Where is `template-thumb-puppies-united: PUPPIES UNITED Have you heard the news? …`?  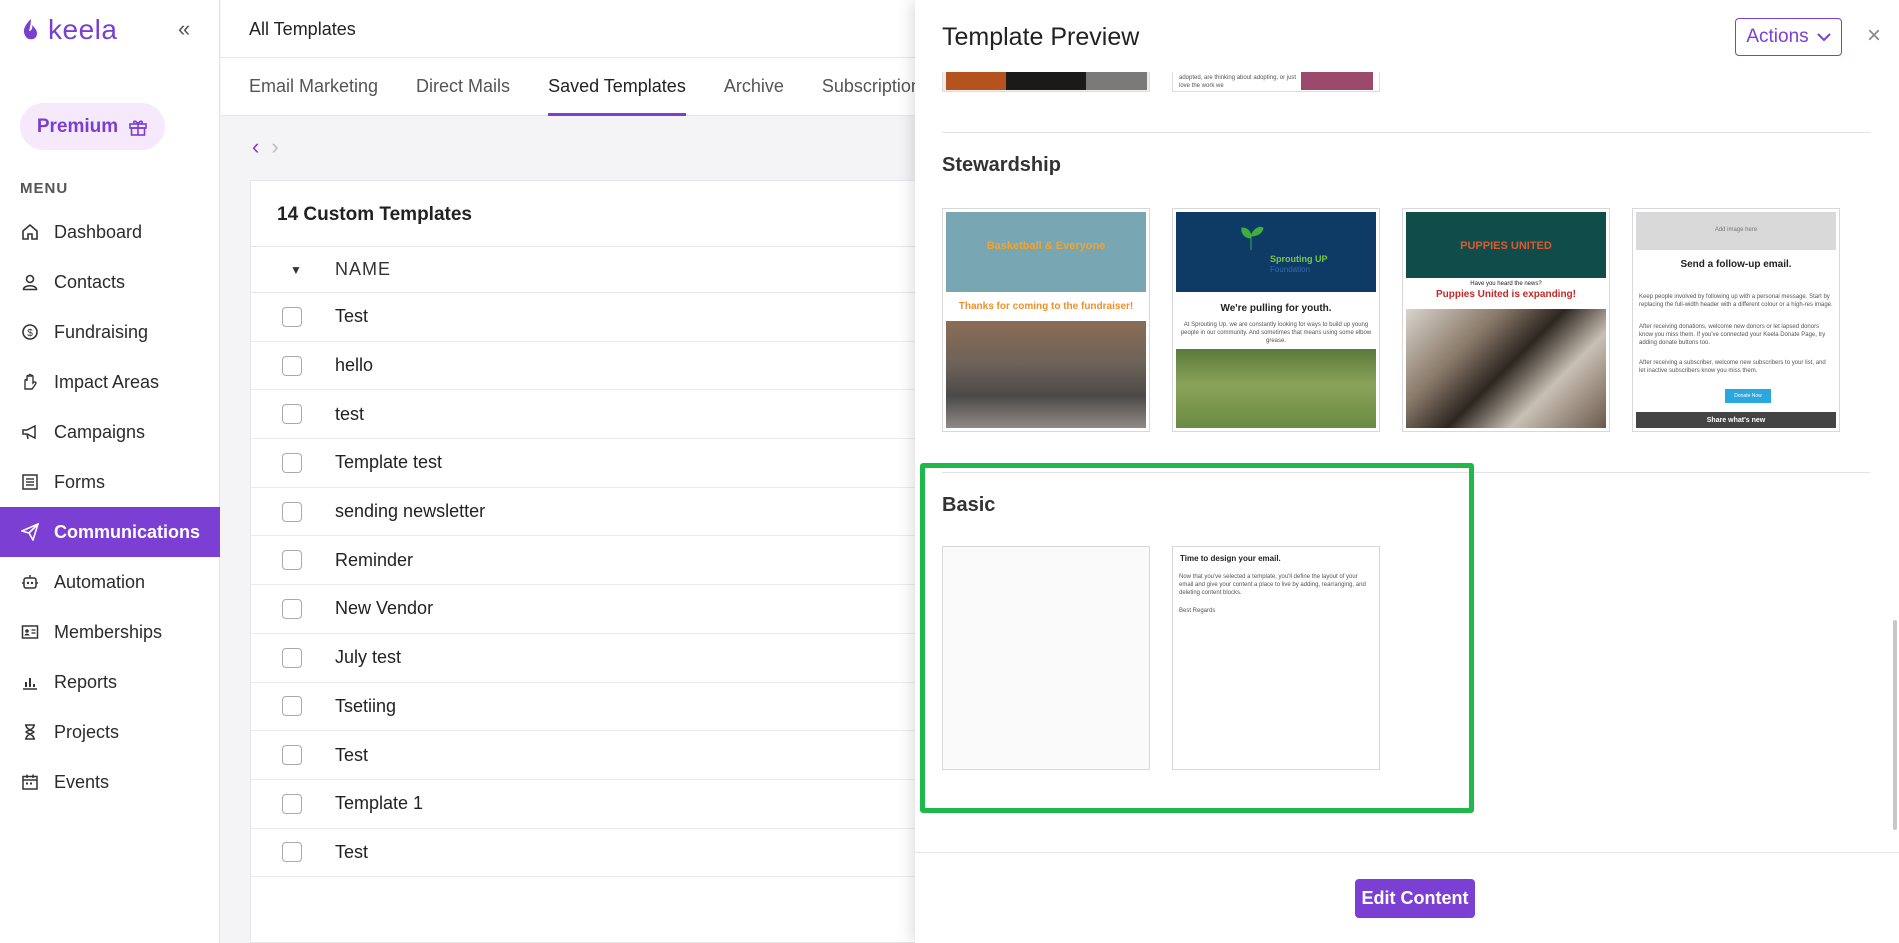 template-thumb-puppies-united: PUPPIES UNITED Have you heard the news? … is located at coordinates (1506, 320).